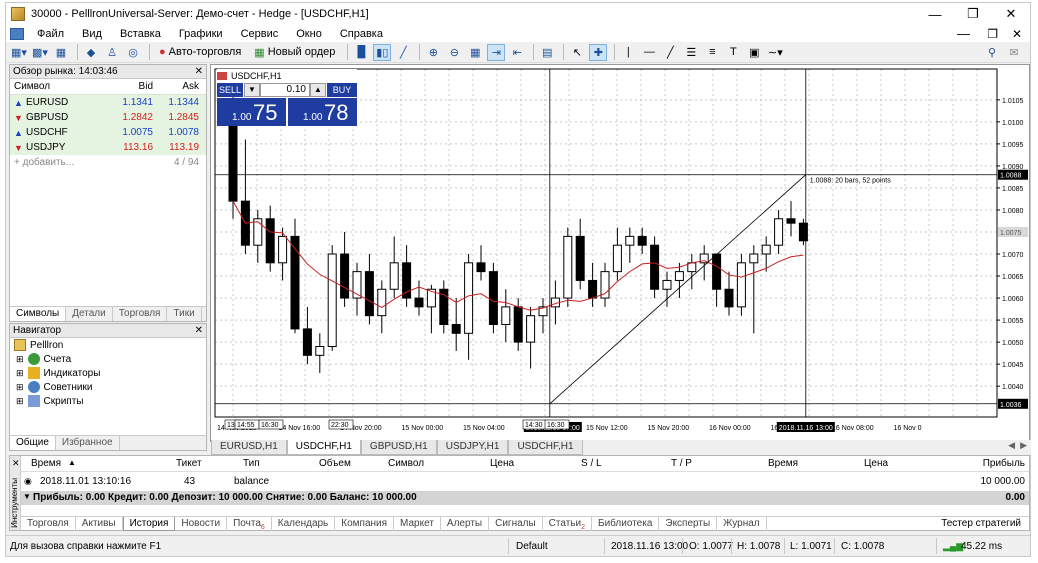 This screenshot has width=1038, height=563. I want to click on auto-trading-button: ● Авто-торговля, so click(200, 52).